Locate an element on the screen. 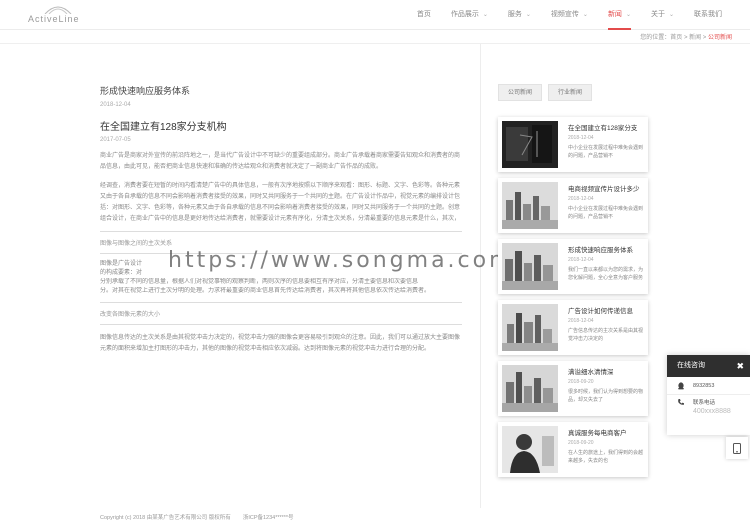 This screenshot has height=527, width=750. post-title: 形成快速响应服务体系 is located at coordinates (145, 91).